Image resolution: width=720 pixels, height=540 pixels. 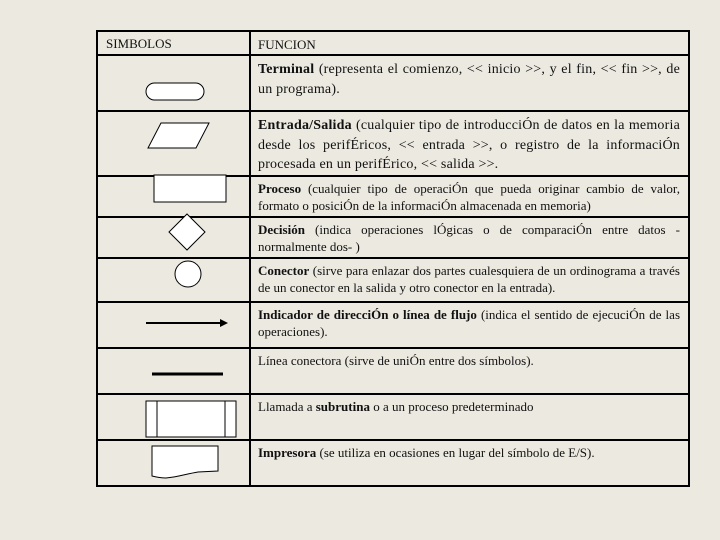 I want to click on header-funcion: FUNCION, so click(x=287, y=44).